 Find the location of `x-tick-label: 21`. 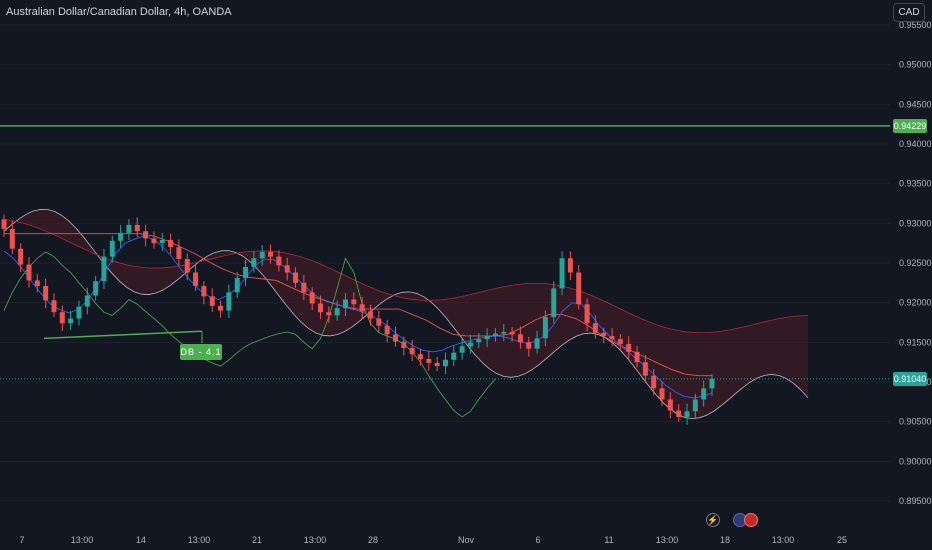

x-tick-label: 21 is located at coordinates (257, 540).